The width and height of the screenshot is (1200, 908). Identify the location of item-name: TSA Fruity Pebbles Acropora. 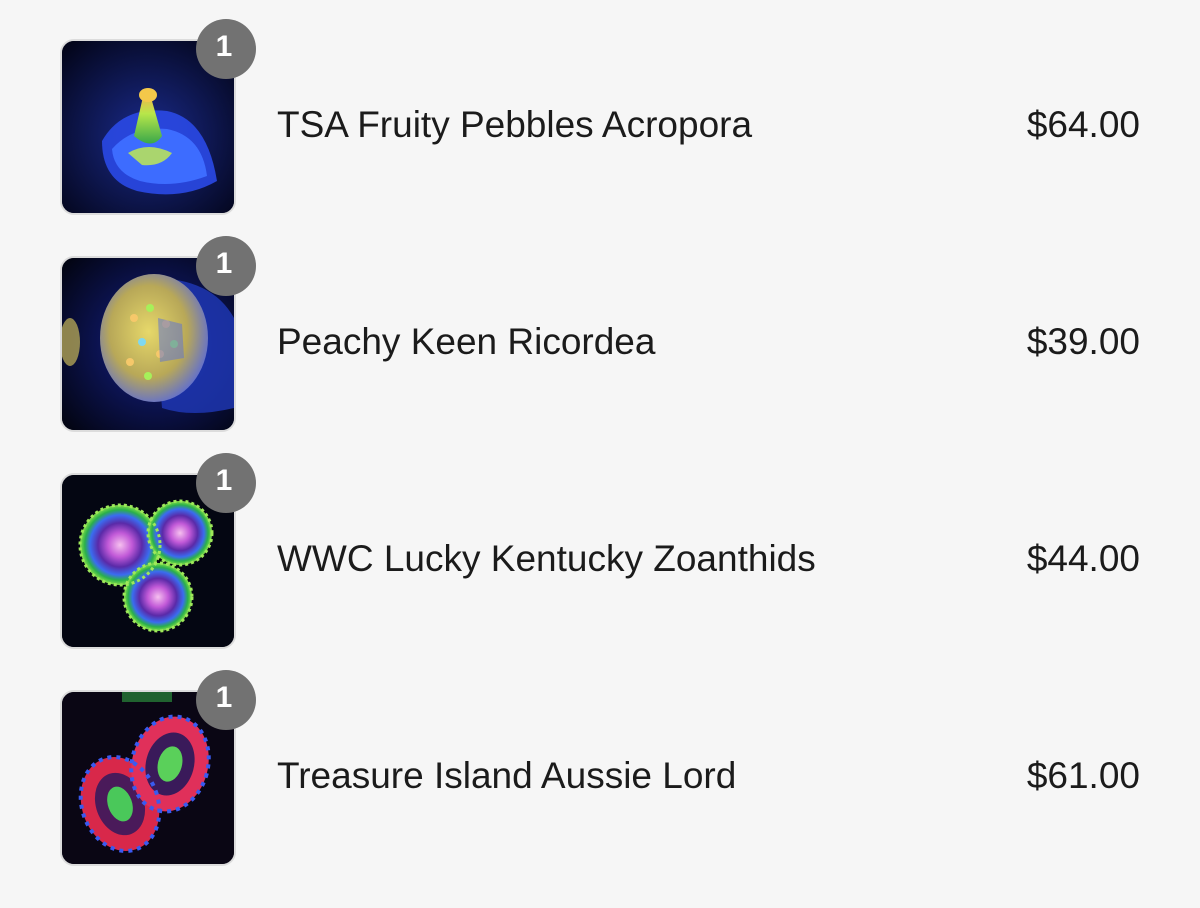
(515, 124).